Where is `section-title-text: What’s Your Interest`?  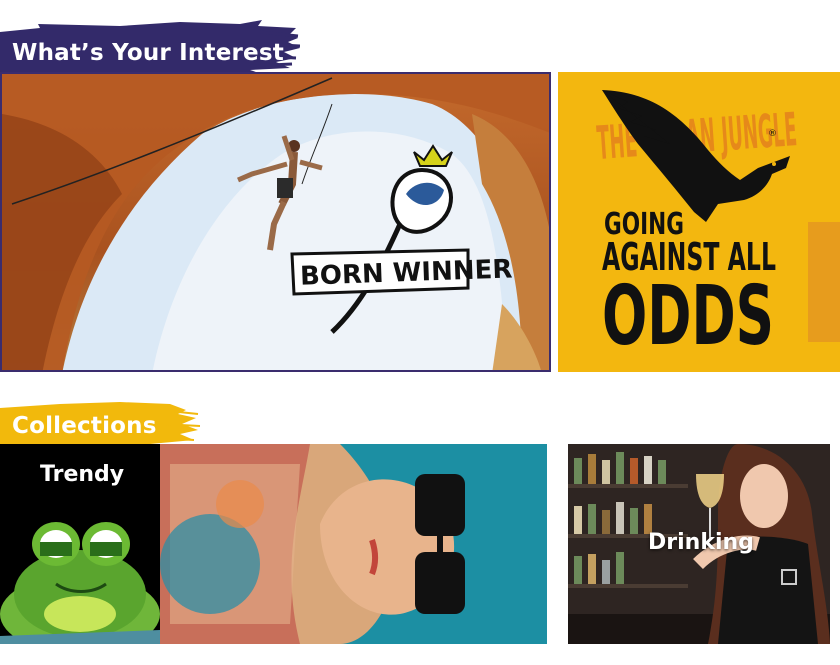
section-title-text: What’s Your Interest is located at coordinates (148, 53).